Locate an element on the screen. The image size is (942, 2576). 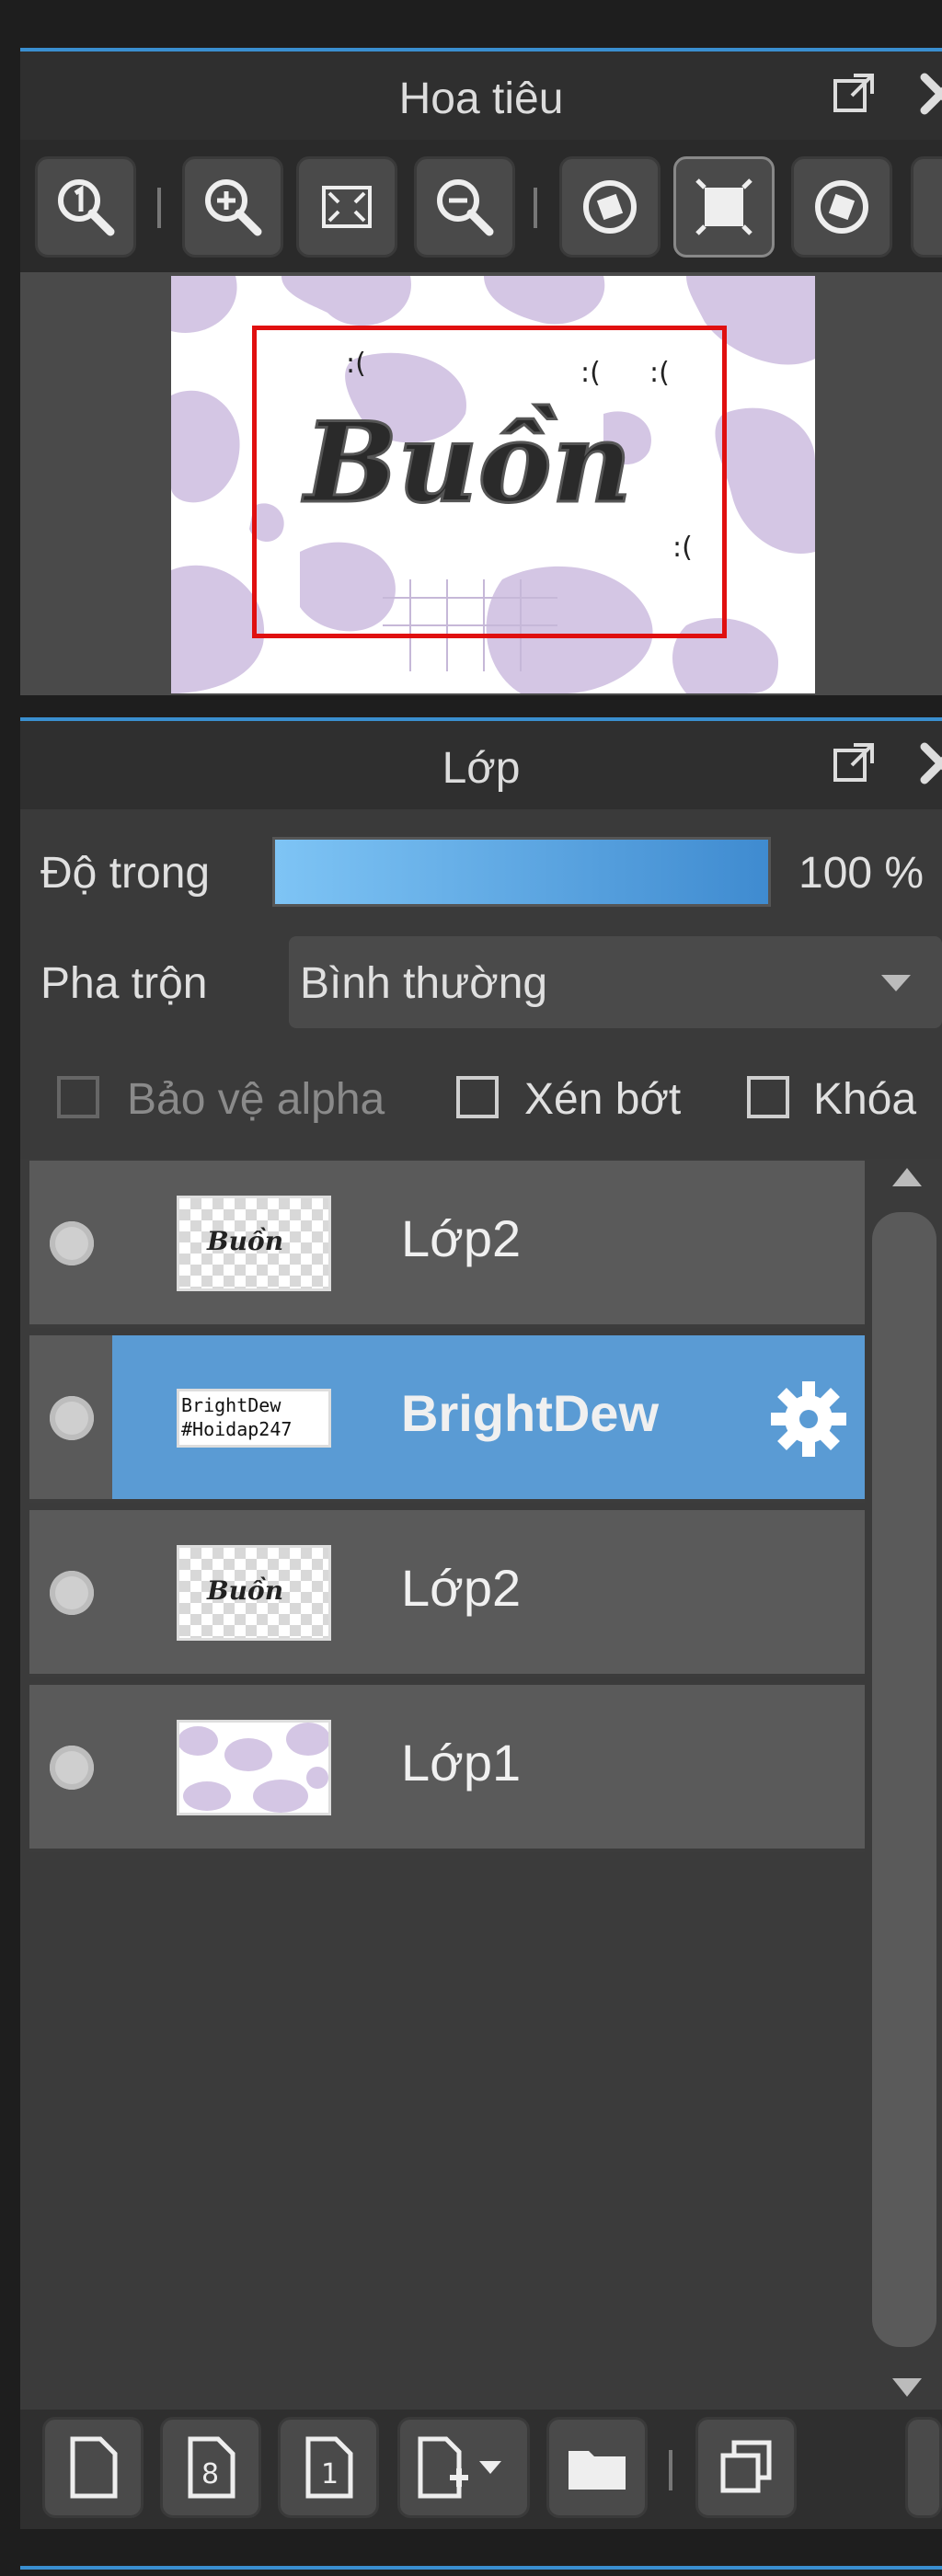
chevron-down-icon is located at coordinates (896, 983).